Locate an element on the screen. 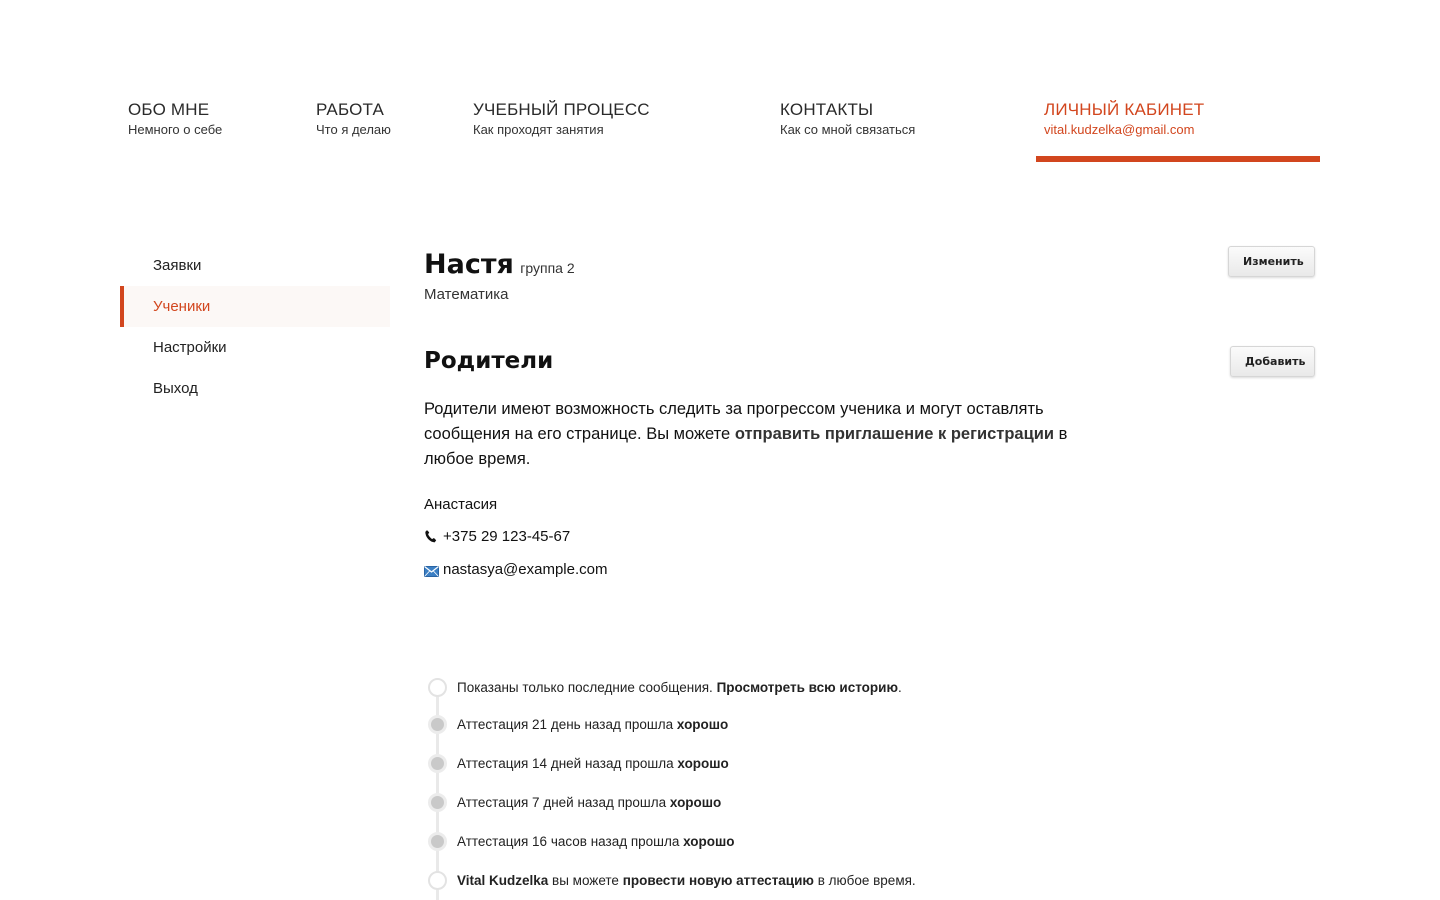 This screenshot has height=900, width=1440. student-subject: Математика is located at coordinates (466, 294).